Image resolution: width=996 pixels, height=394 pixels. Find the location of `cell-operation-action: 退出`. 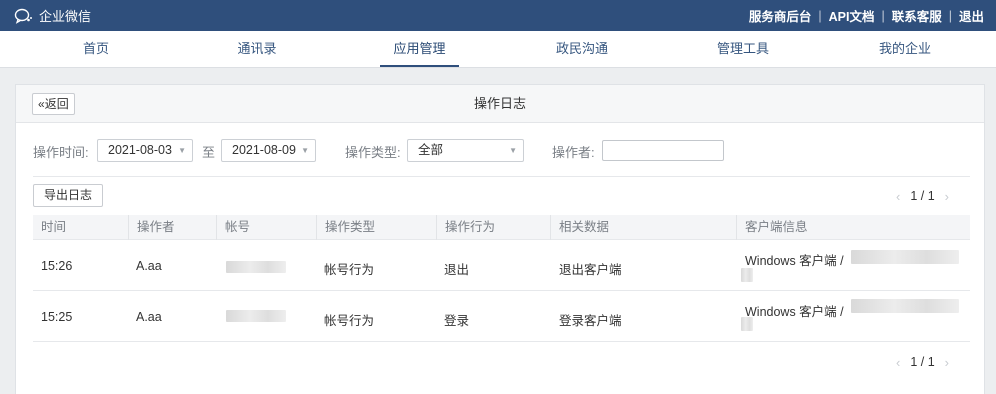

cell-operation-action: 退出 is located at coordinates (457, 270).